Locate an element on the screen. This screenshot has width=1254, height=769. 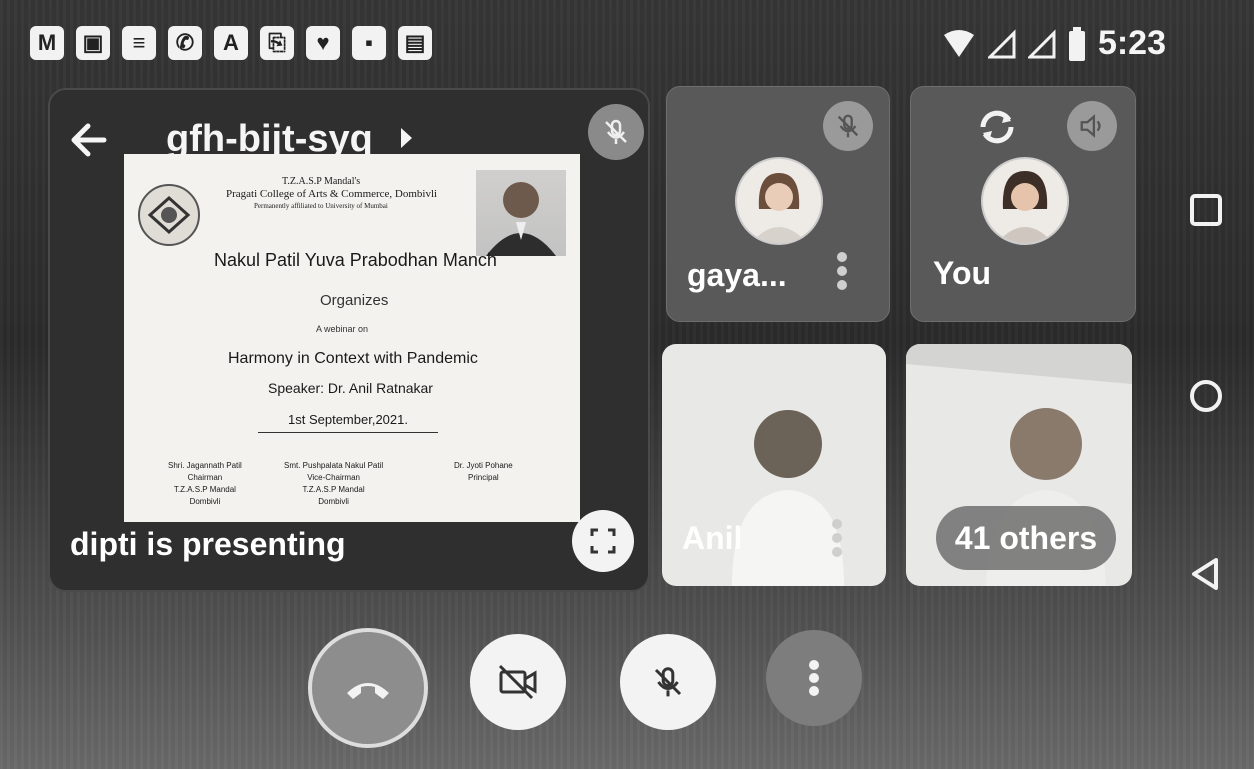
signatory-3: Dr. Jyoti Pohane Principal is located at coordinates (483, 472).